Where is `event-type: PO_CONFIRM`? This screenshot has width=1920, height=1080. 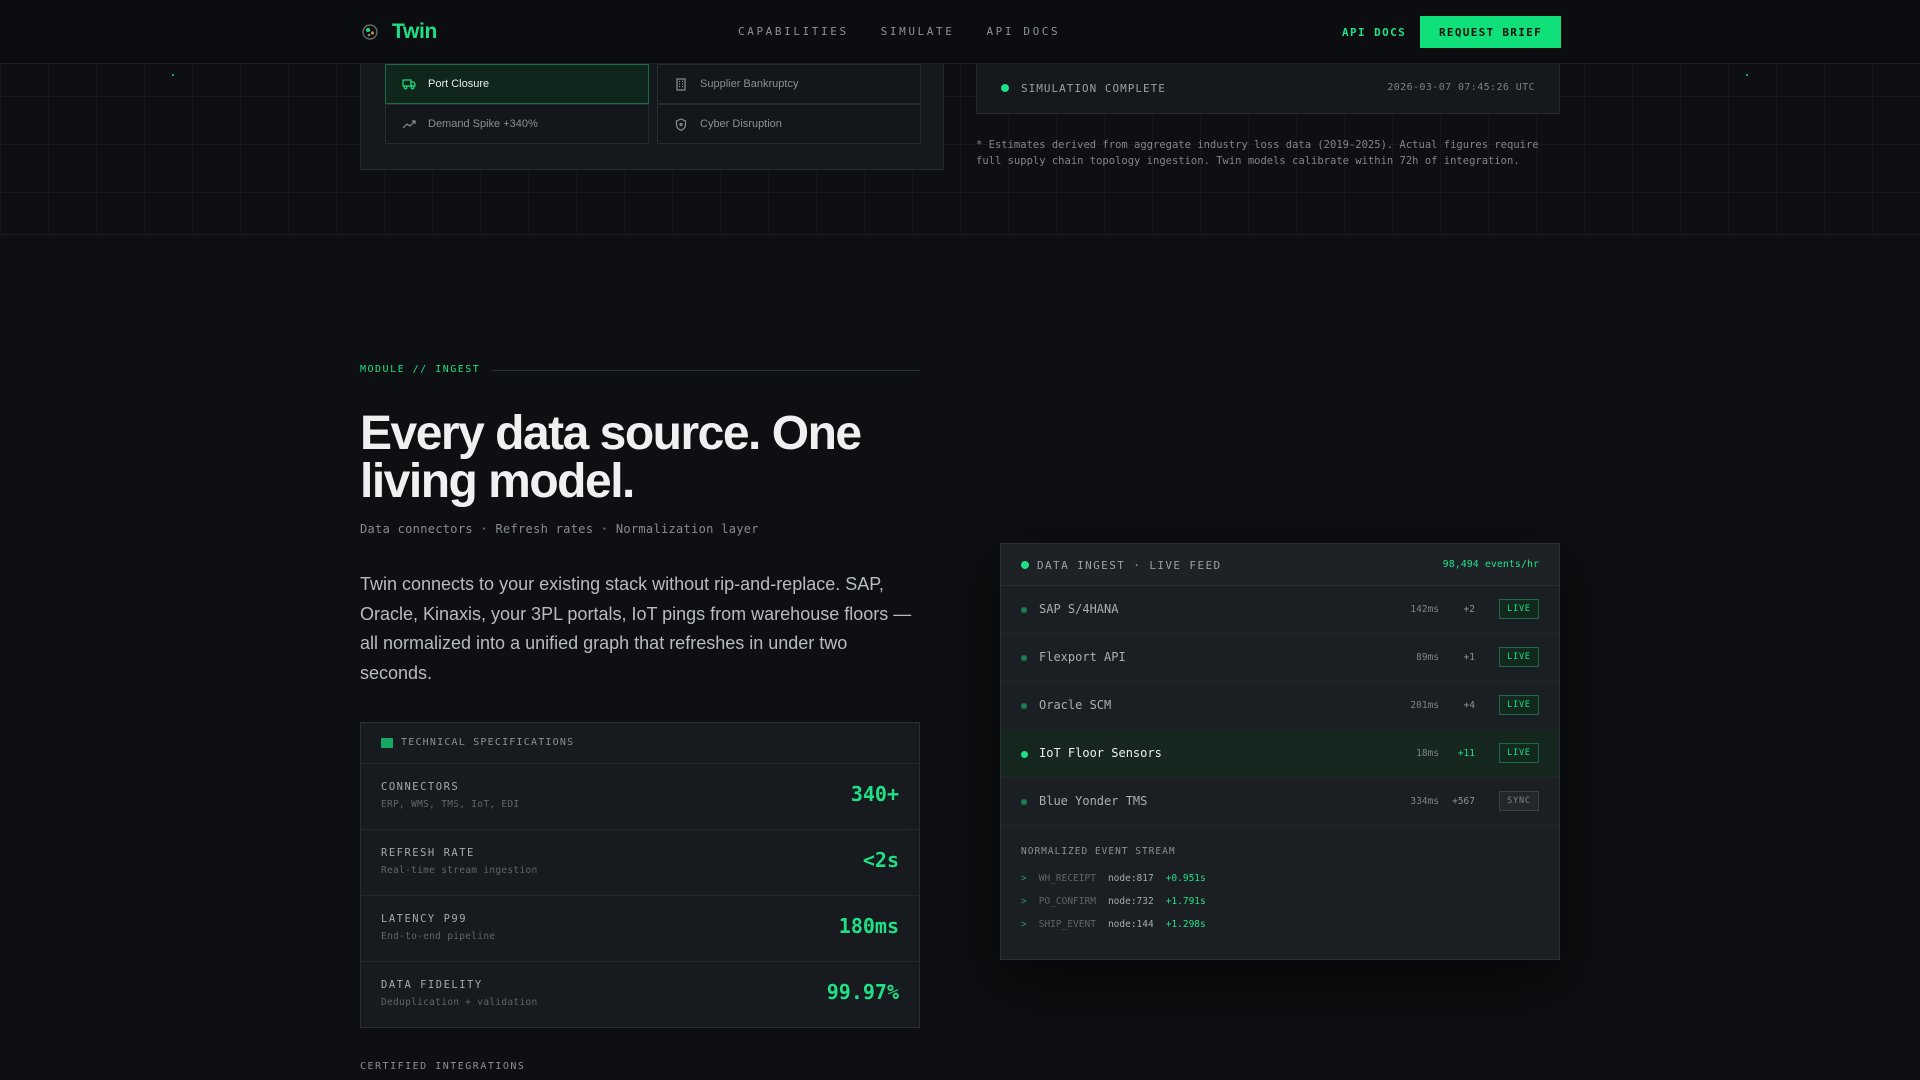 event-type: PO_CONFIRM is located at coordinates (1067, 901).